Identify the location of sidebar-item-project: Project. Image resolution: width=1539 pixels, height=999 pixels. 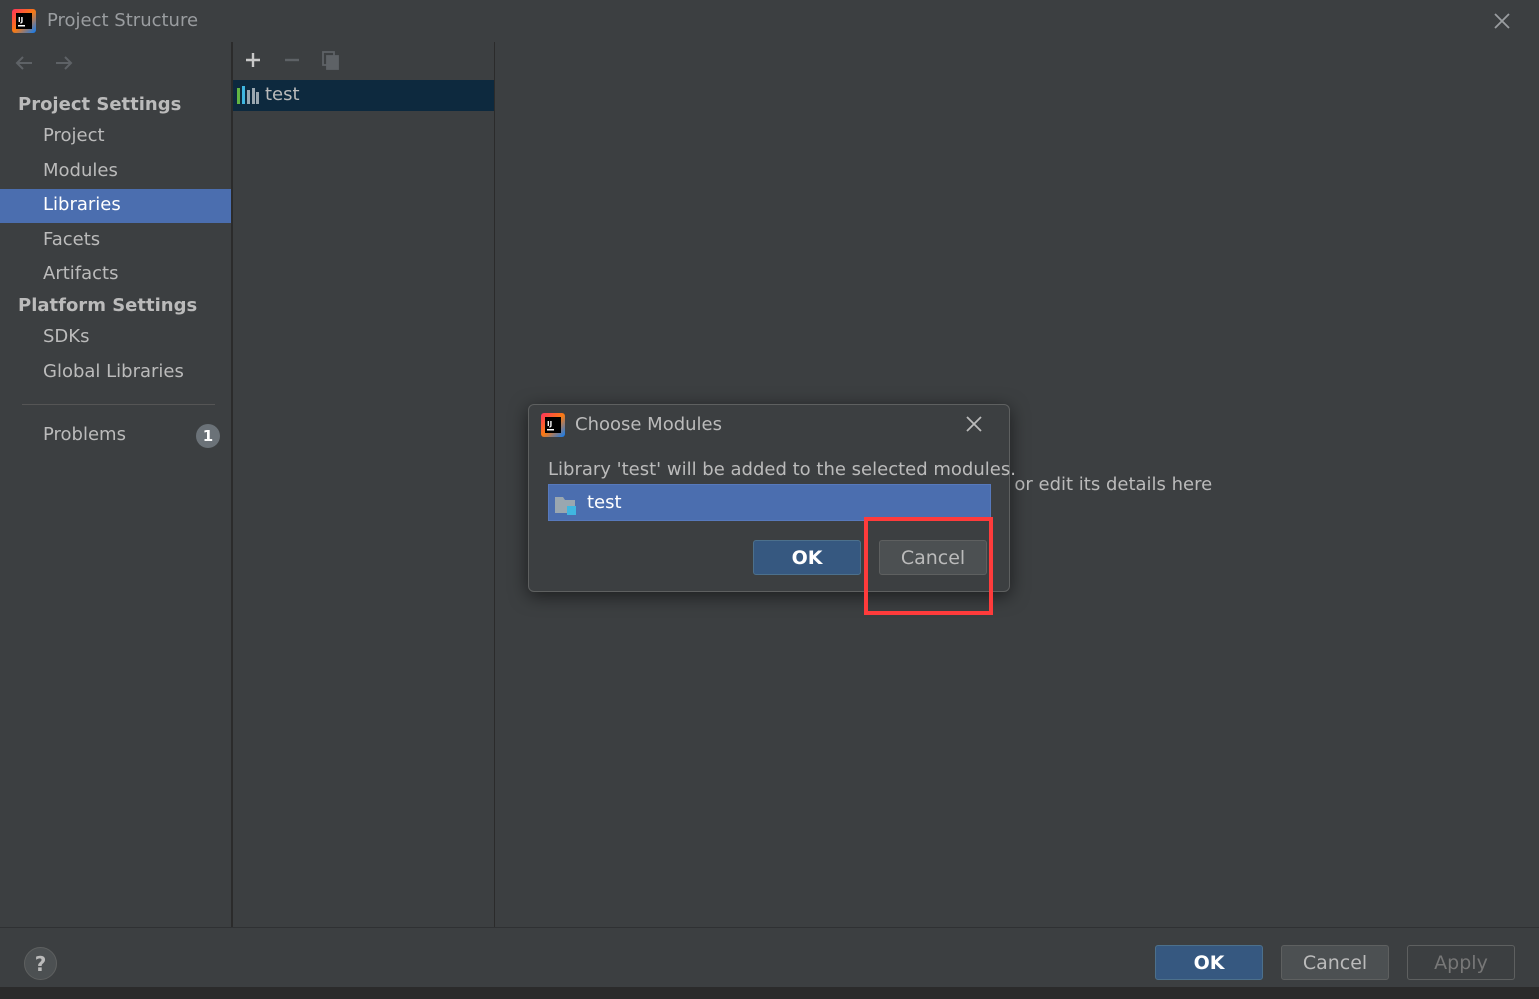
(115, 137).